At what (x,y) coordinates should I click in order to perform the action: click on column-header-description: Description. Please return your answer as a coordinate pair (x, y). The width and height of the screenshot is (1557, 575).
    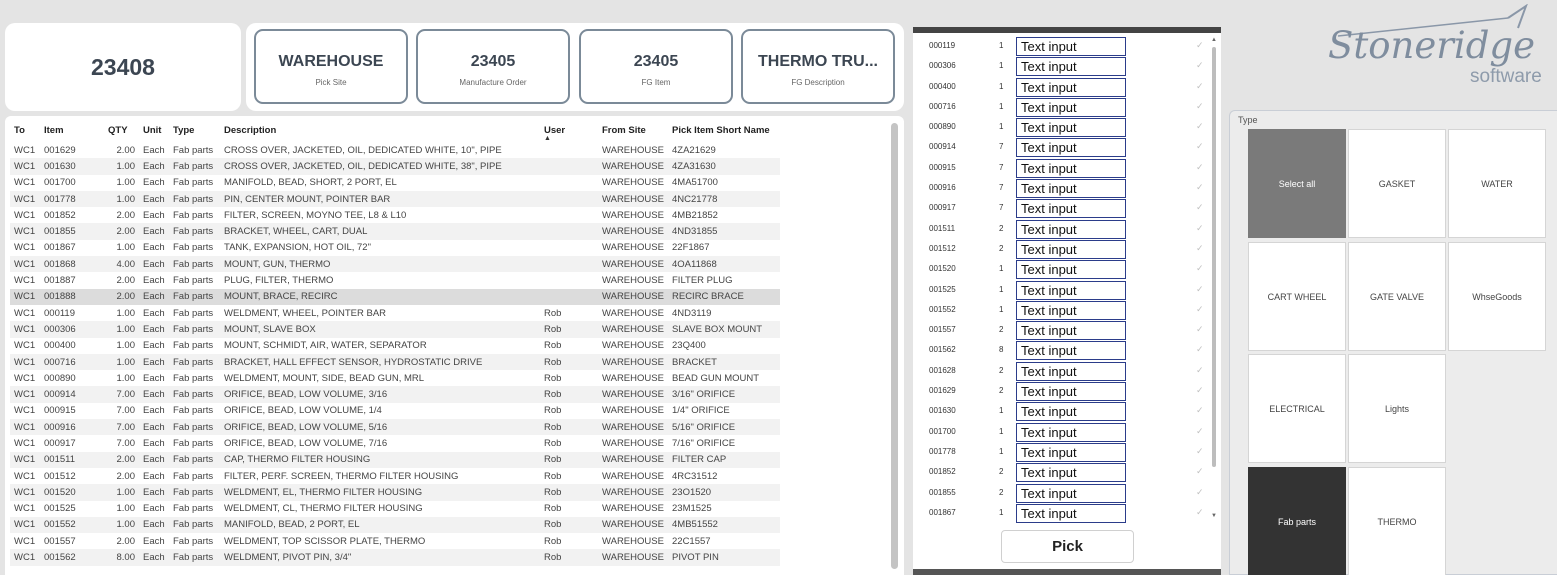
    Looking at the image, I should click on (380, 131).